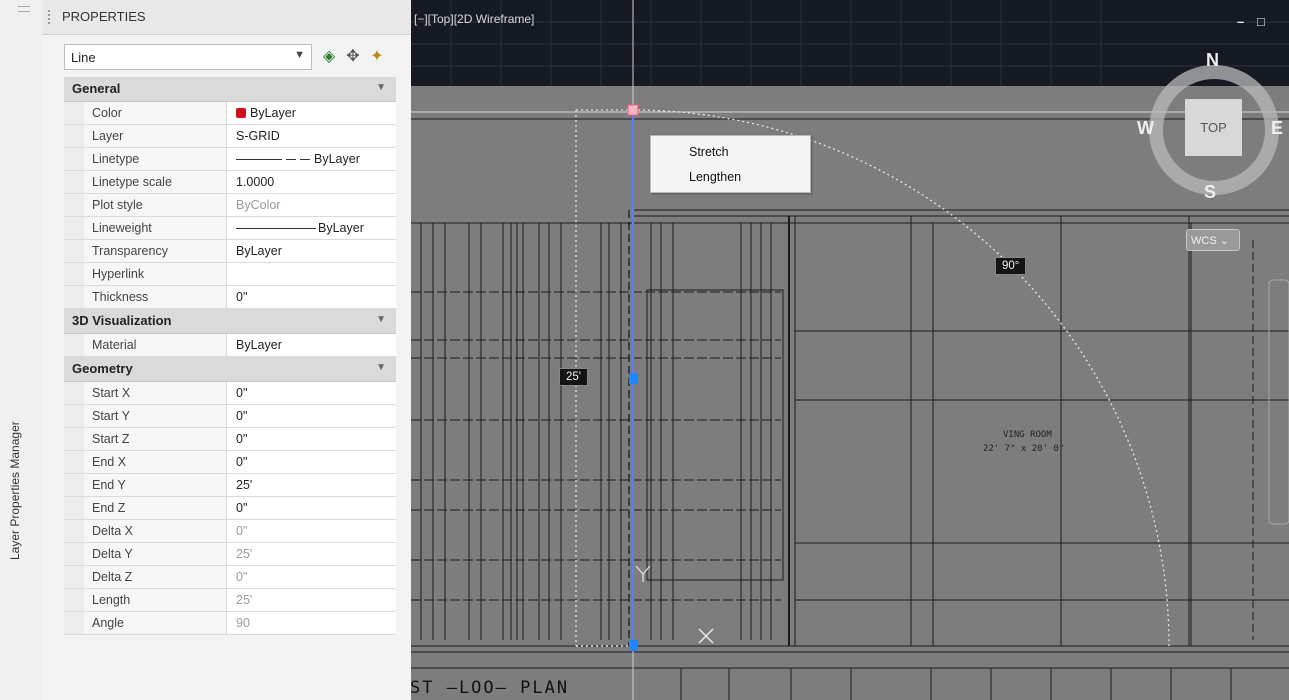 Image resolution: width=1289 pixels, height=700 pixels. Describe the element at coordinates (329, 57) in the screenshot. I see `toggle-pickadd-icon: ◈` at that location.